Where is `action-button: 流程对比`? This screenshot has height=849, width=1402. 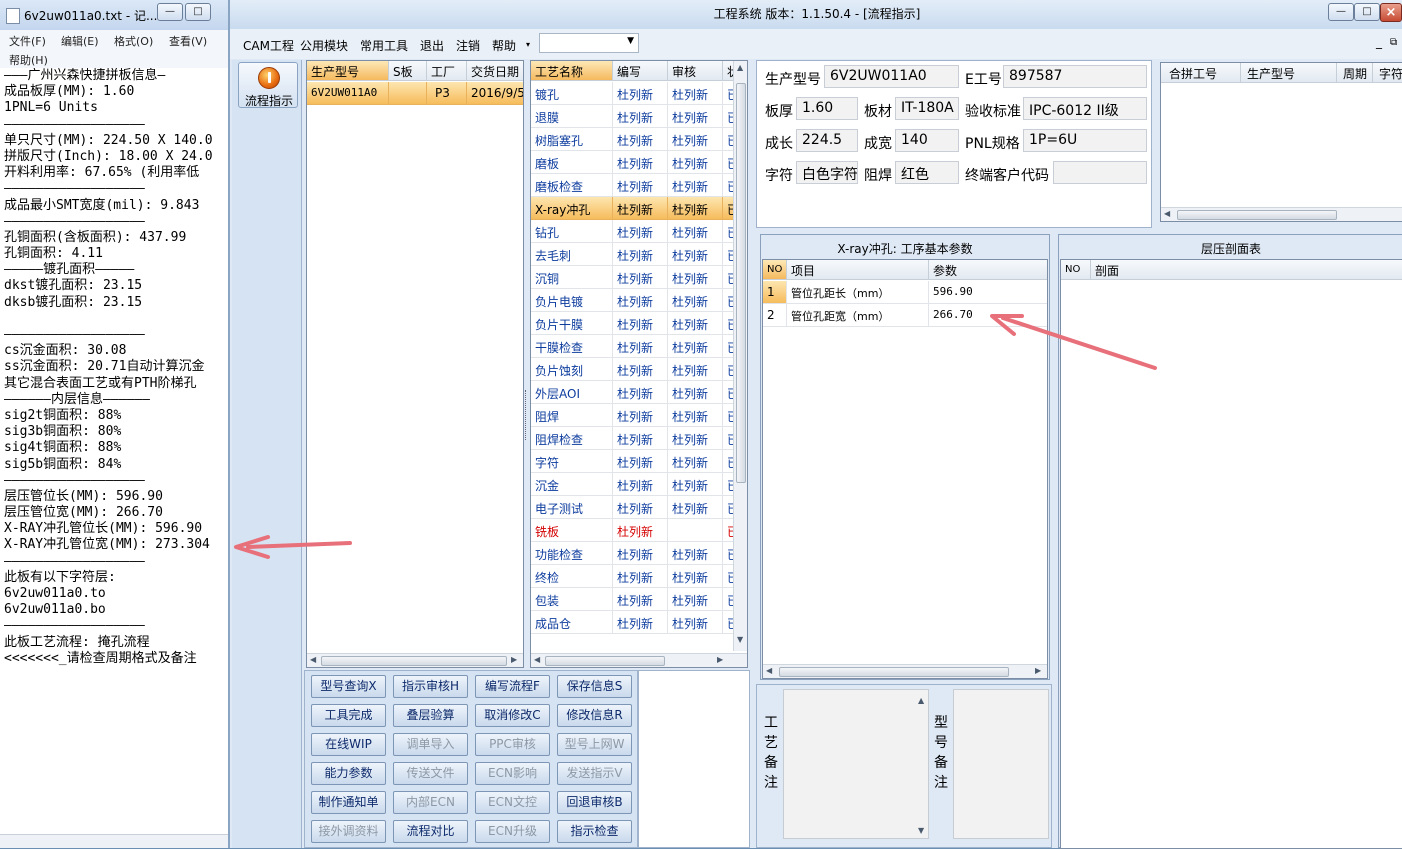 action-button: 流程对比 is located at coordinates (430, 831).